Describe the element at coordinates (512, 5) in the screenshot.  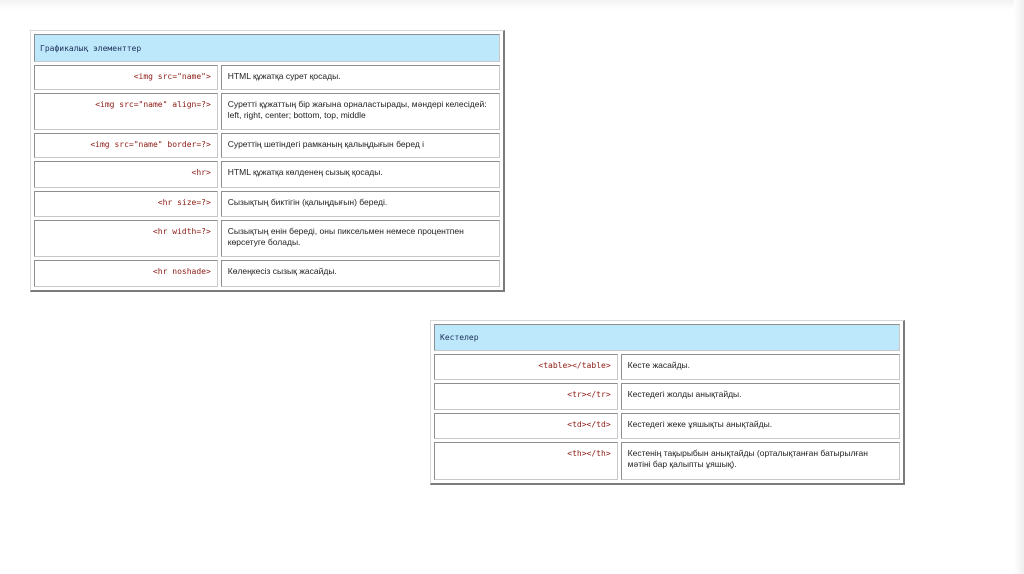
I see `slide-top-edge` at that location.